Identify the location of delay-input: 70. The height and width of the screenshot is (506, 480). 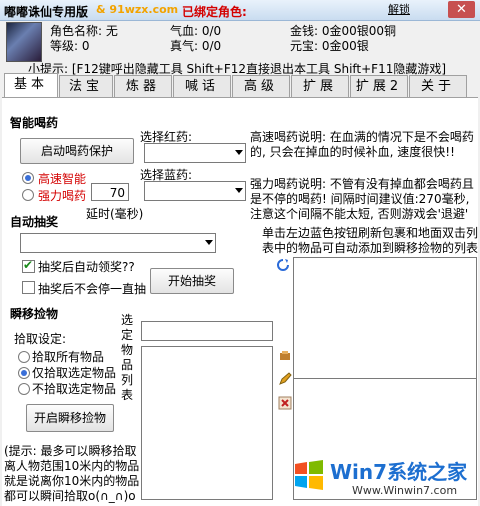
(110, 192).